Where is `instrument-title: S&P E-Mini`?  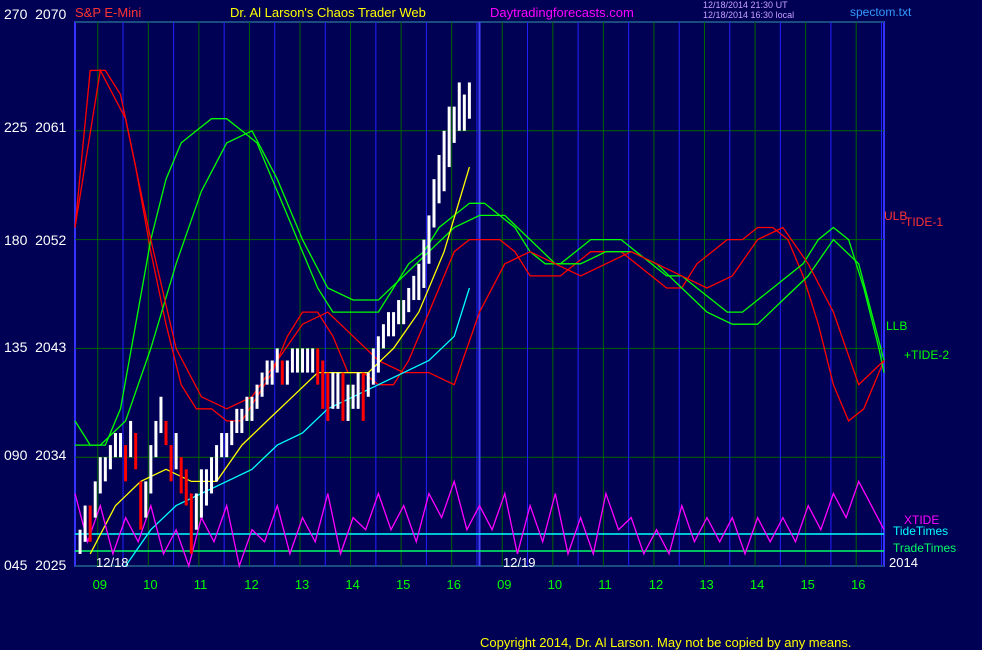
instrument-title: S&P E-Mini is located at coordinates (108, 12).